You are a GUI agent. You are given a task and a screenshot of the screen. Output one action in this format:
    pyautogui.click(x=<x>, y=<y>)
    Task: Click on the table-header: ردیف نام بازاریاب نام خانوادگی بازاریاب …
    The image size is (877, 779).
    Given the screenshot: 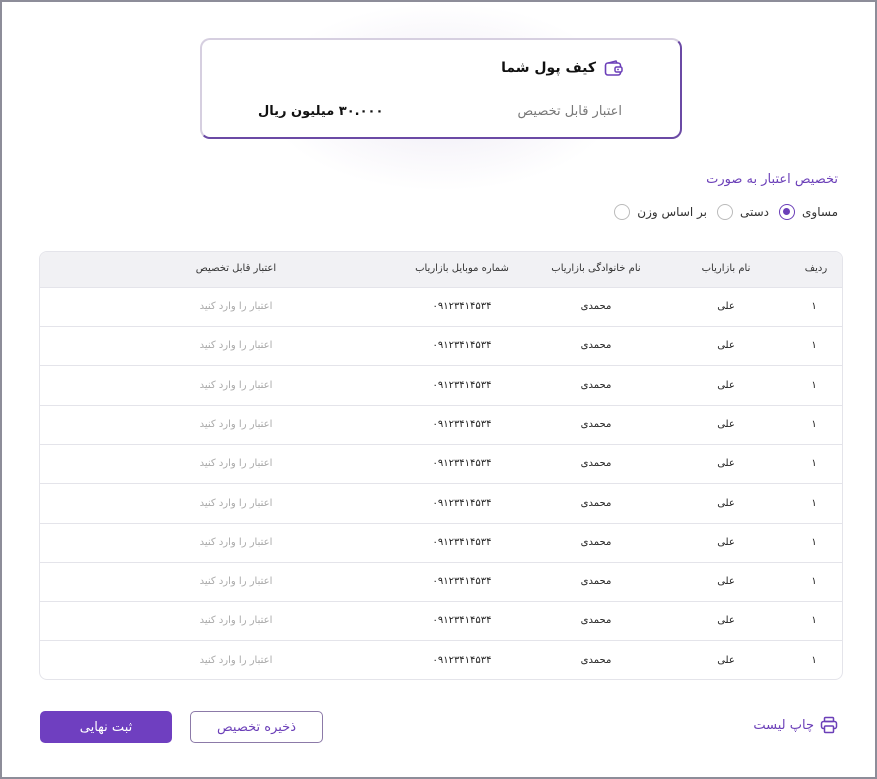 What is the action you would take?
    pyautogui.click(x=441, y=270)
    